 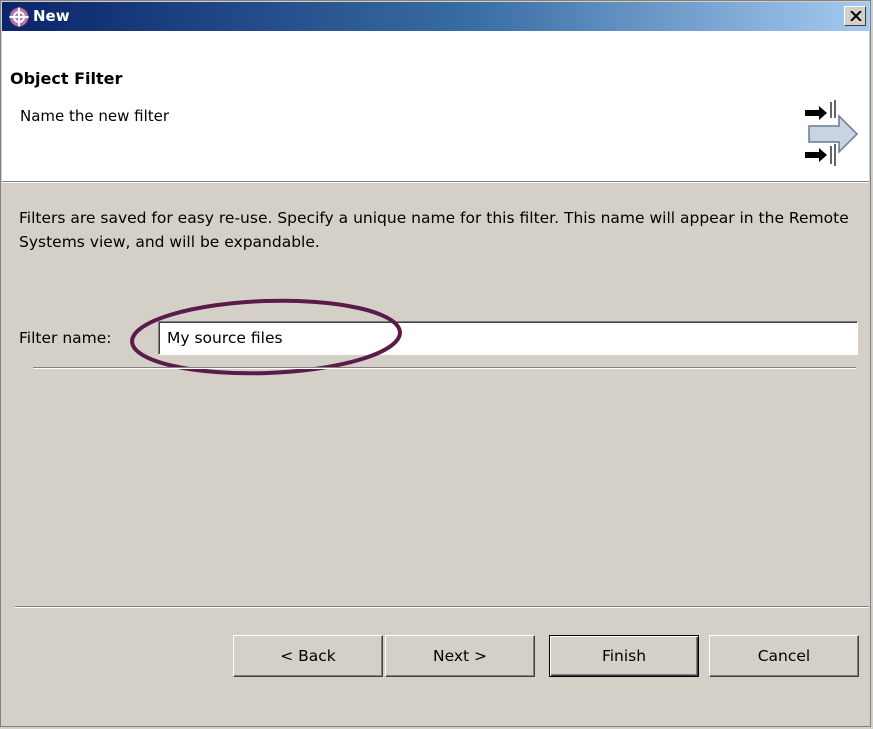 I want to click on cancel-button: Cancel, so click(x=784, y=656).